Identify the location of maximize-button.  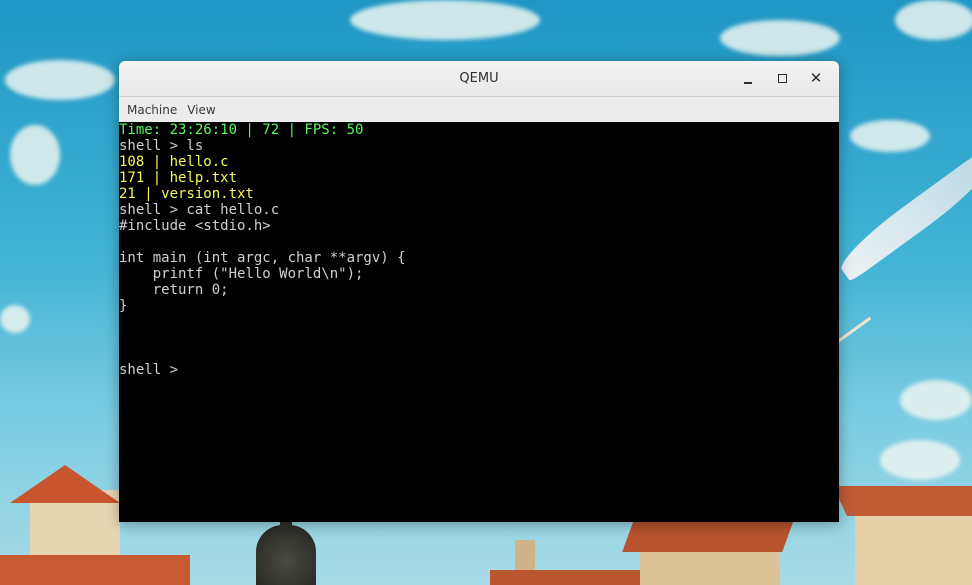
(782, 79).